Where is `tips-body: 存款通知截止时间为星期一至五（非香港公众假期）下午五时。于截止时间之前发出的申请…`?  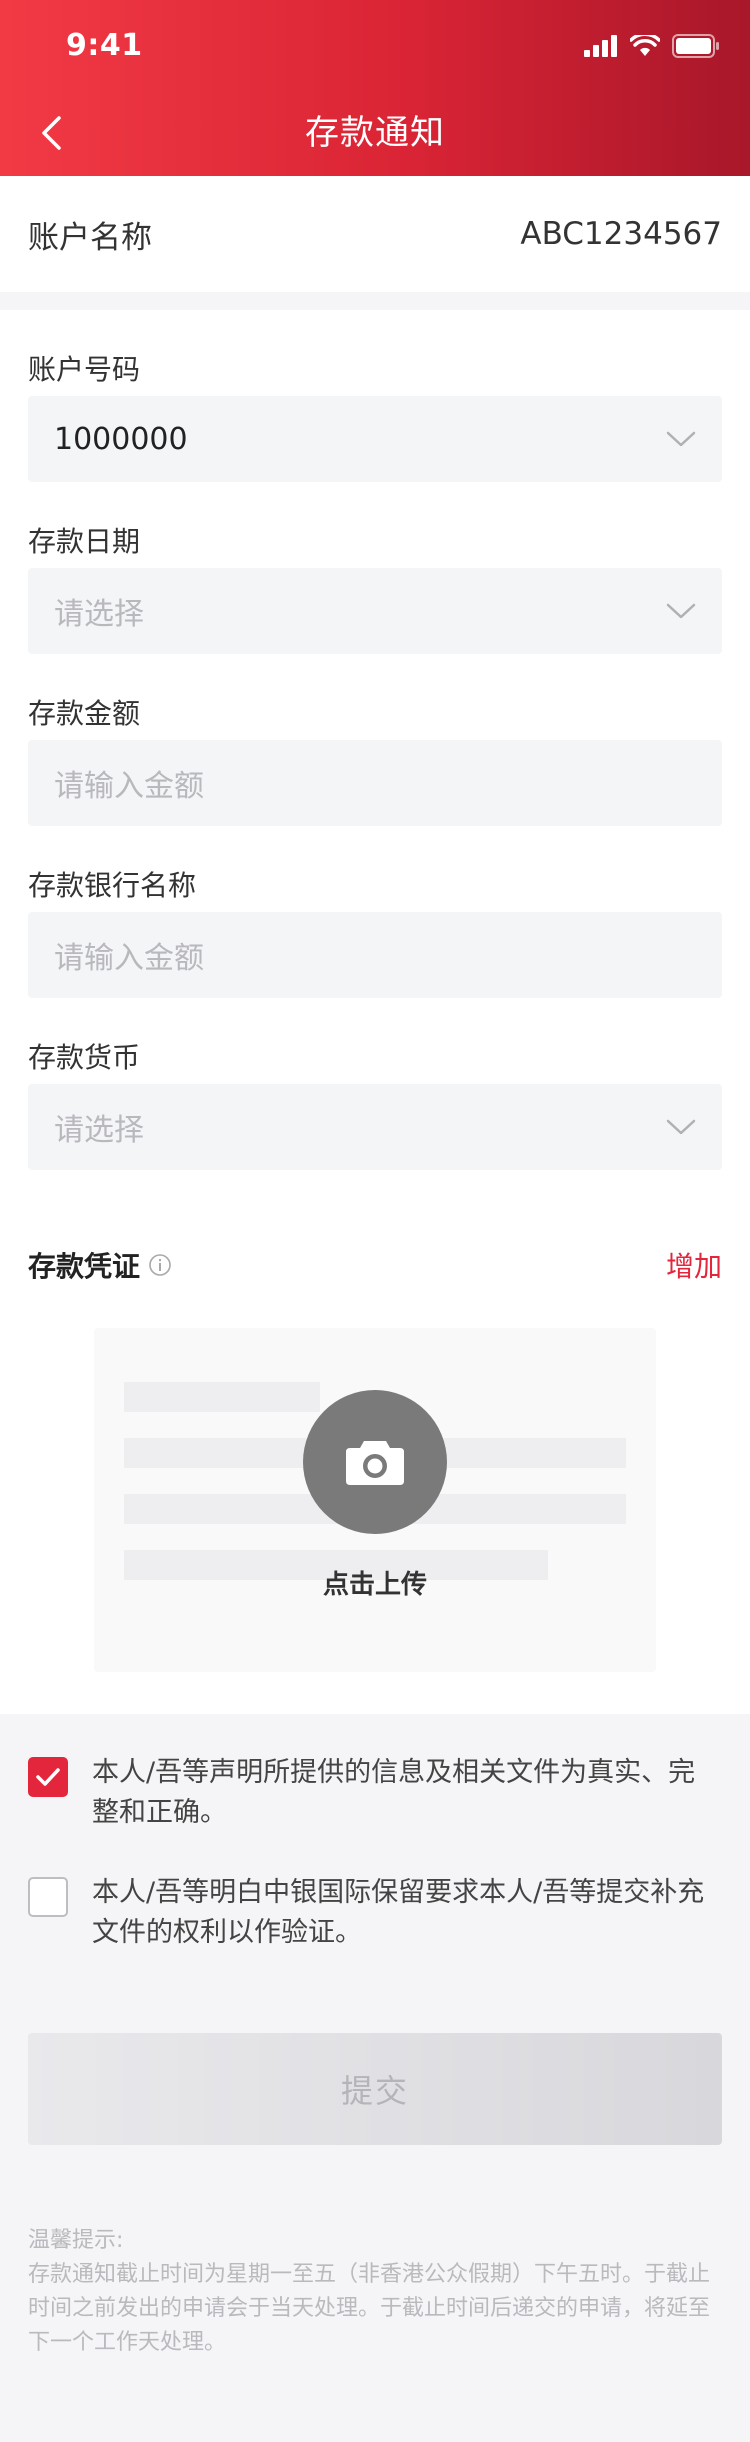 tips-body: 存款通知截止时间为星期一至五（非香港公众假期）下午五时。于截止时间之前发出的申请… is located at coordinates (369, 2308).